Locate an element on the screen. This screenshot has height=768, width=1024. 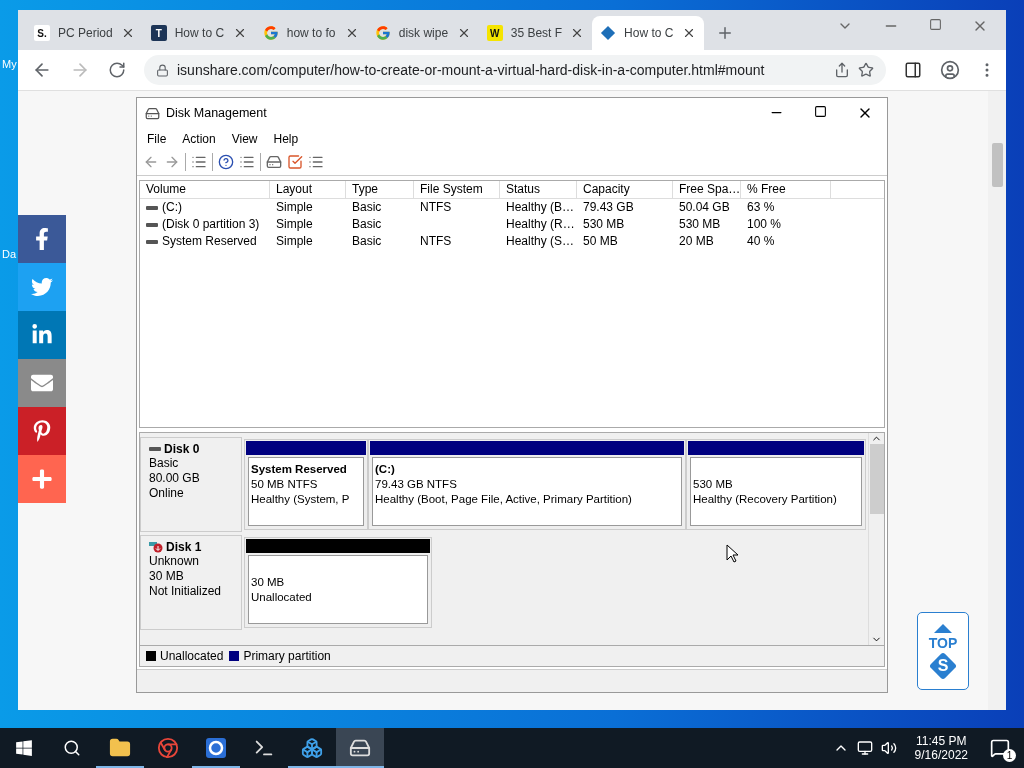
browser-tab: S. PC Period is located at coordinates (84, 33).